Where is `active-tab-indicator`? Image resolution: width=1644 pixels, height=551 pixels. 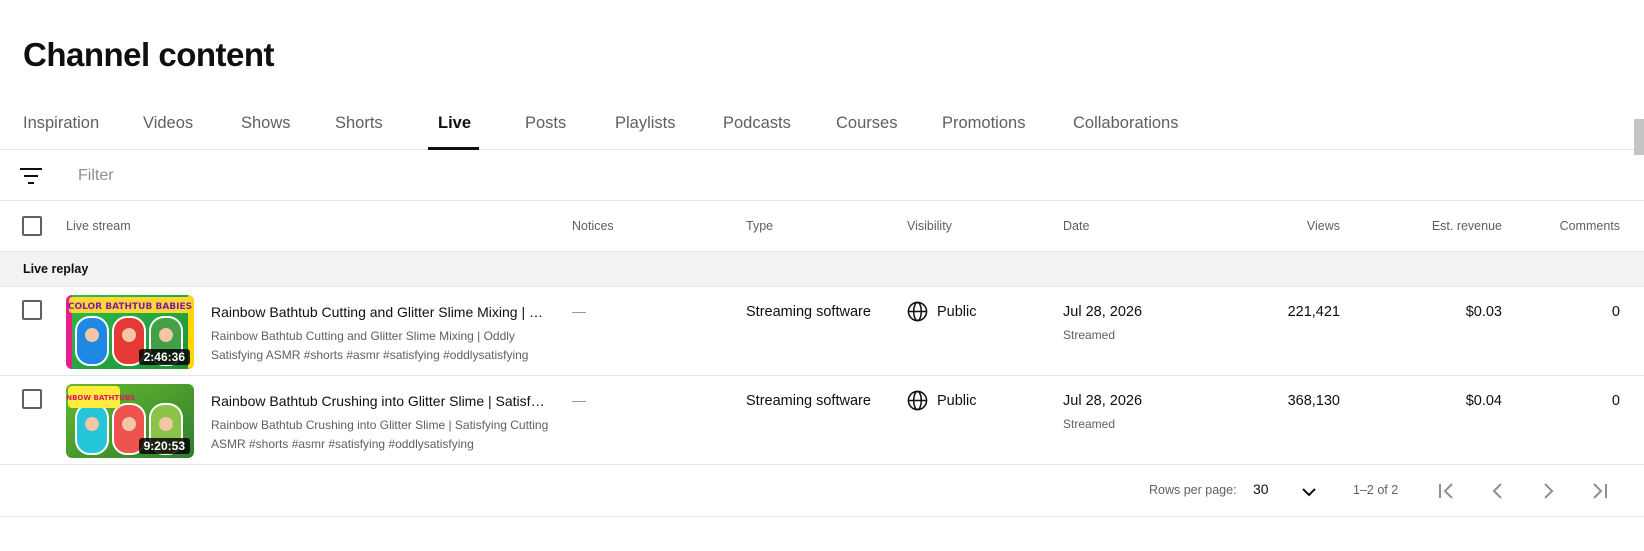 active-tab-indicator is located at coordinates (453, 148).